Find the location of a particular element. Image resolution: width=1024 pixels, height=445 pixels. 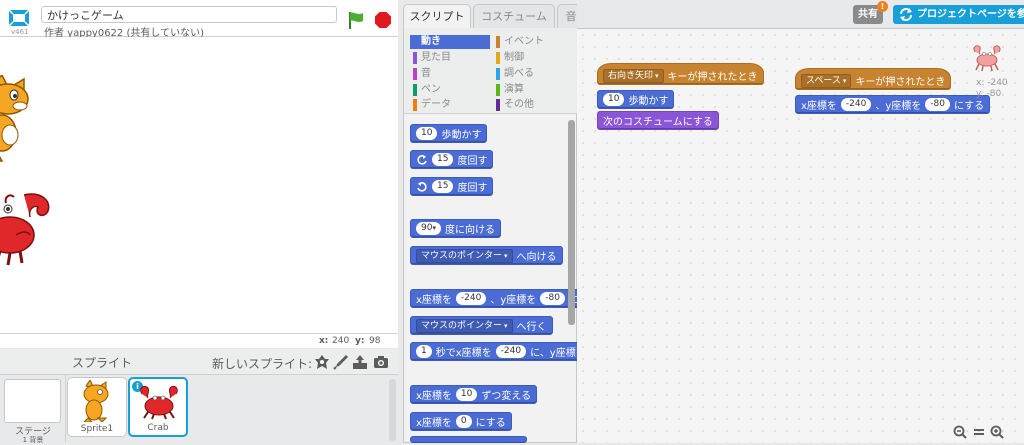

block-turn-left: 15 度回す is located at coordinates (452, 186).